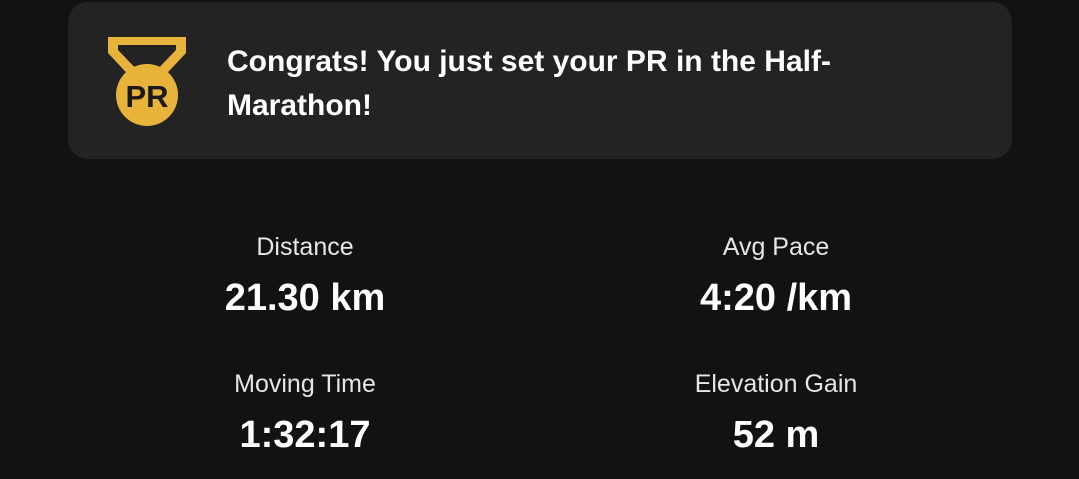  What do you see at coordinates (776, 276) in the screenshot?
I see `stat-avg-pace: Avg Pace 4:20 /km` at bounding box center [776, 276].